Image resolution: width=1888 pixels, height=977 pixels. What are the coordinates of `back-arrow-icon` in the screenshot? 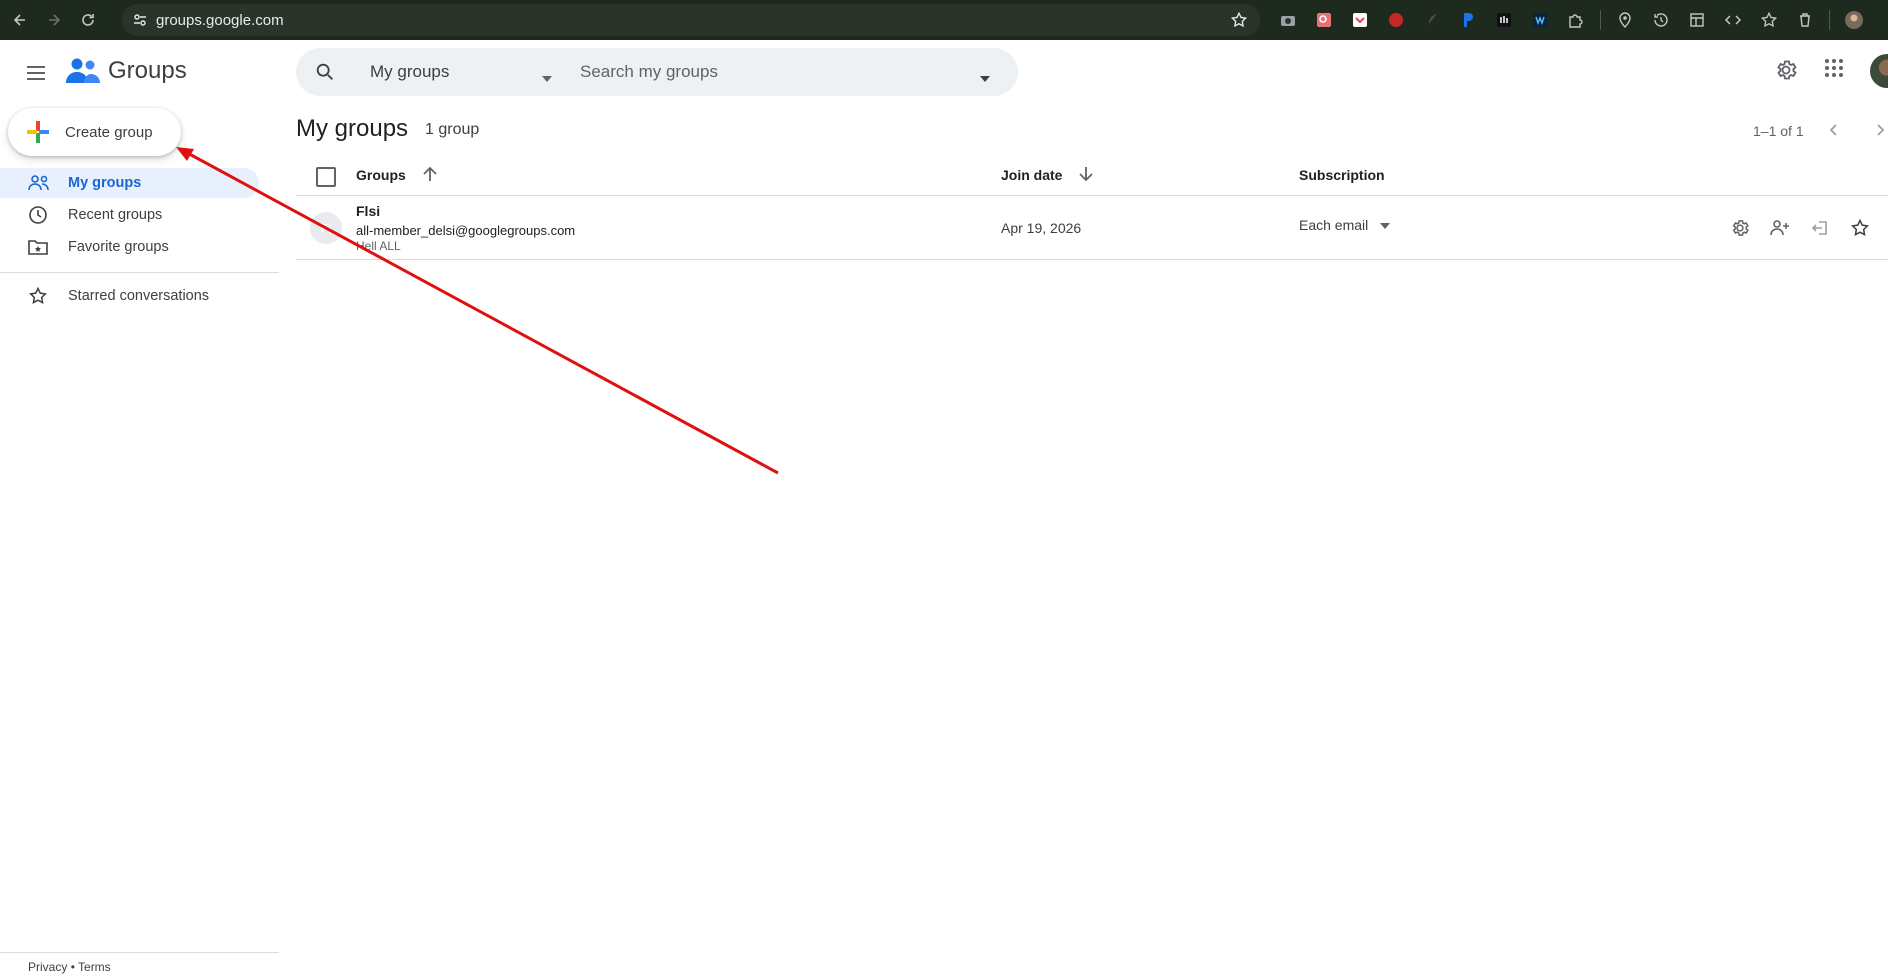 It's located at (19, 20).